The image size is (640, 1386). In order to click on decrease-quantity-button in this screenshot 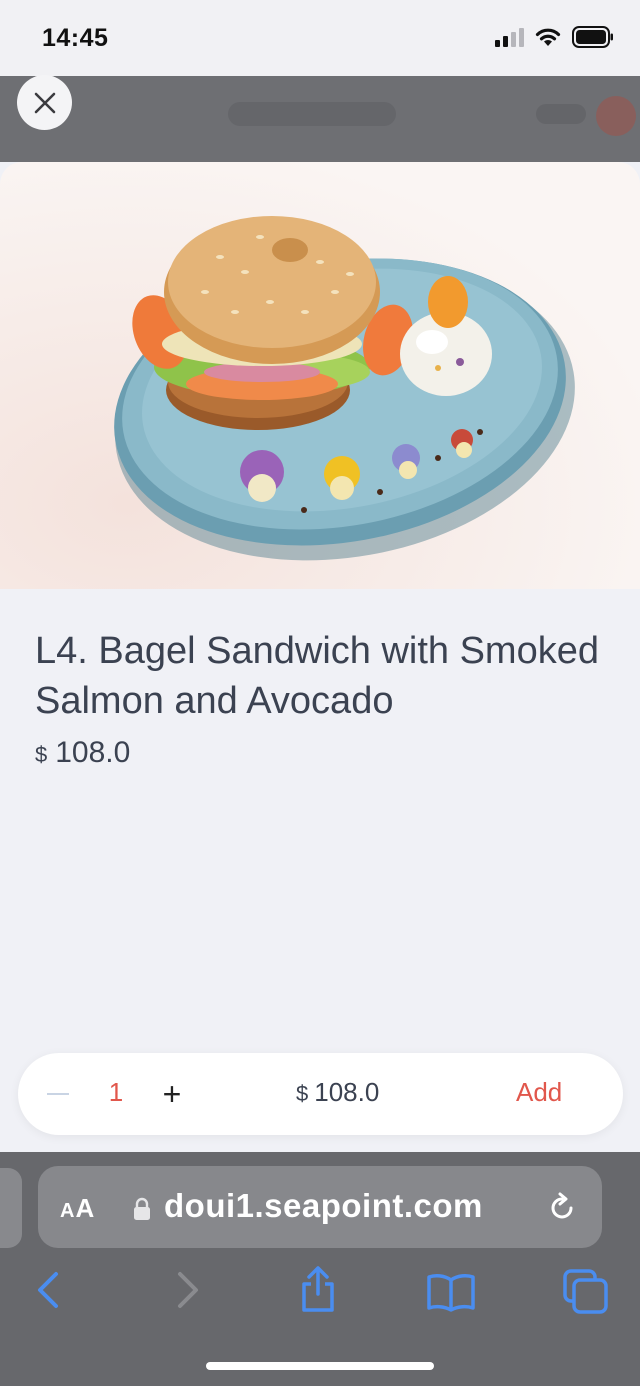, I will do `click(58, 1094)`.